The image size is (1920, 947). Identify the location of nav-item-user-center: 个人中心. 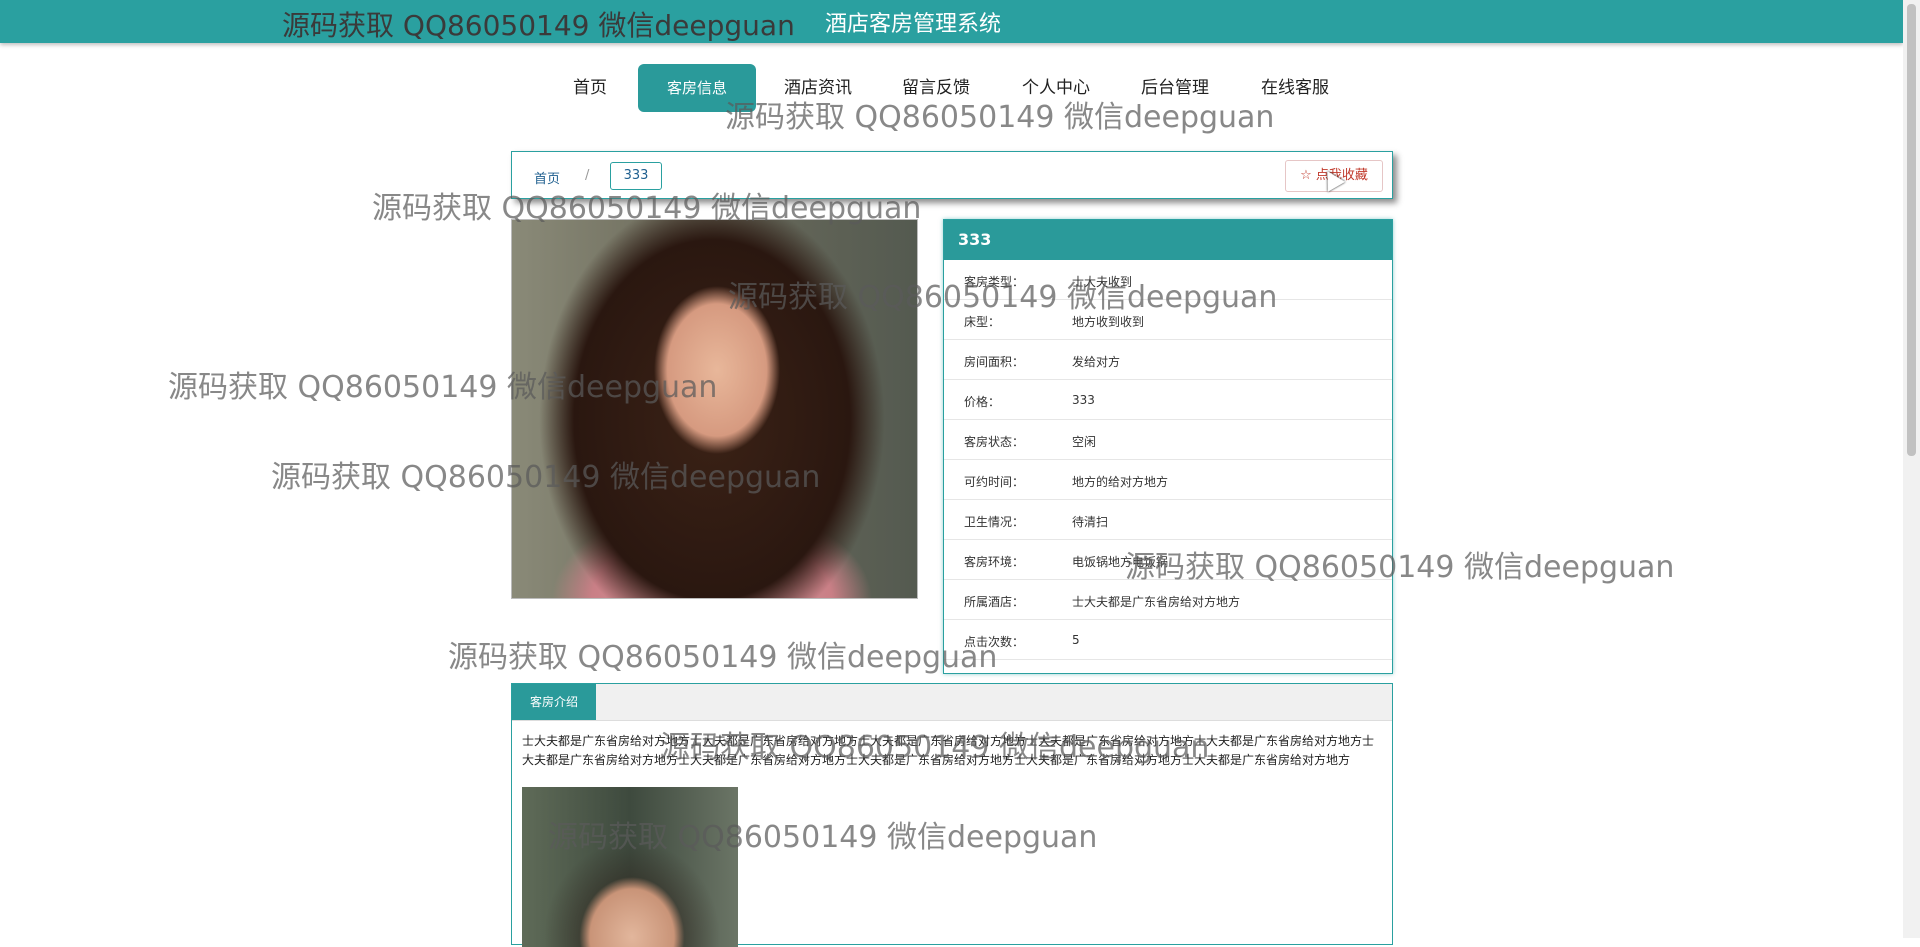
(1056, 88).